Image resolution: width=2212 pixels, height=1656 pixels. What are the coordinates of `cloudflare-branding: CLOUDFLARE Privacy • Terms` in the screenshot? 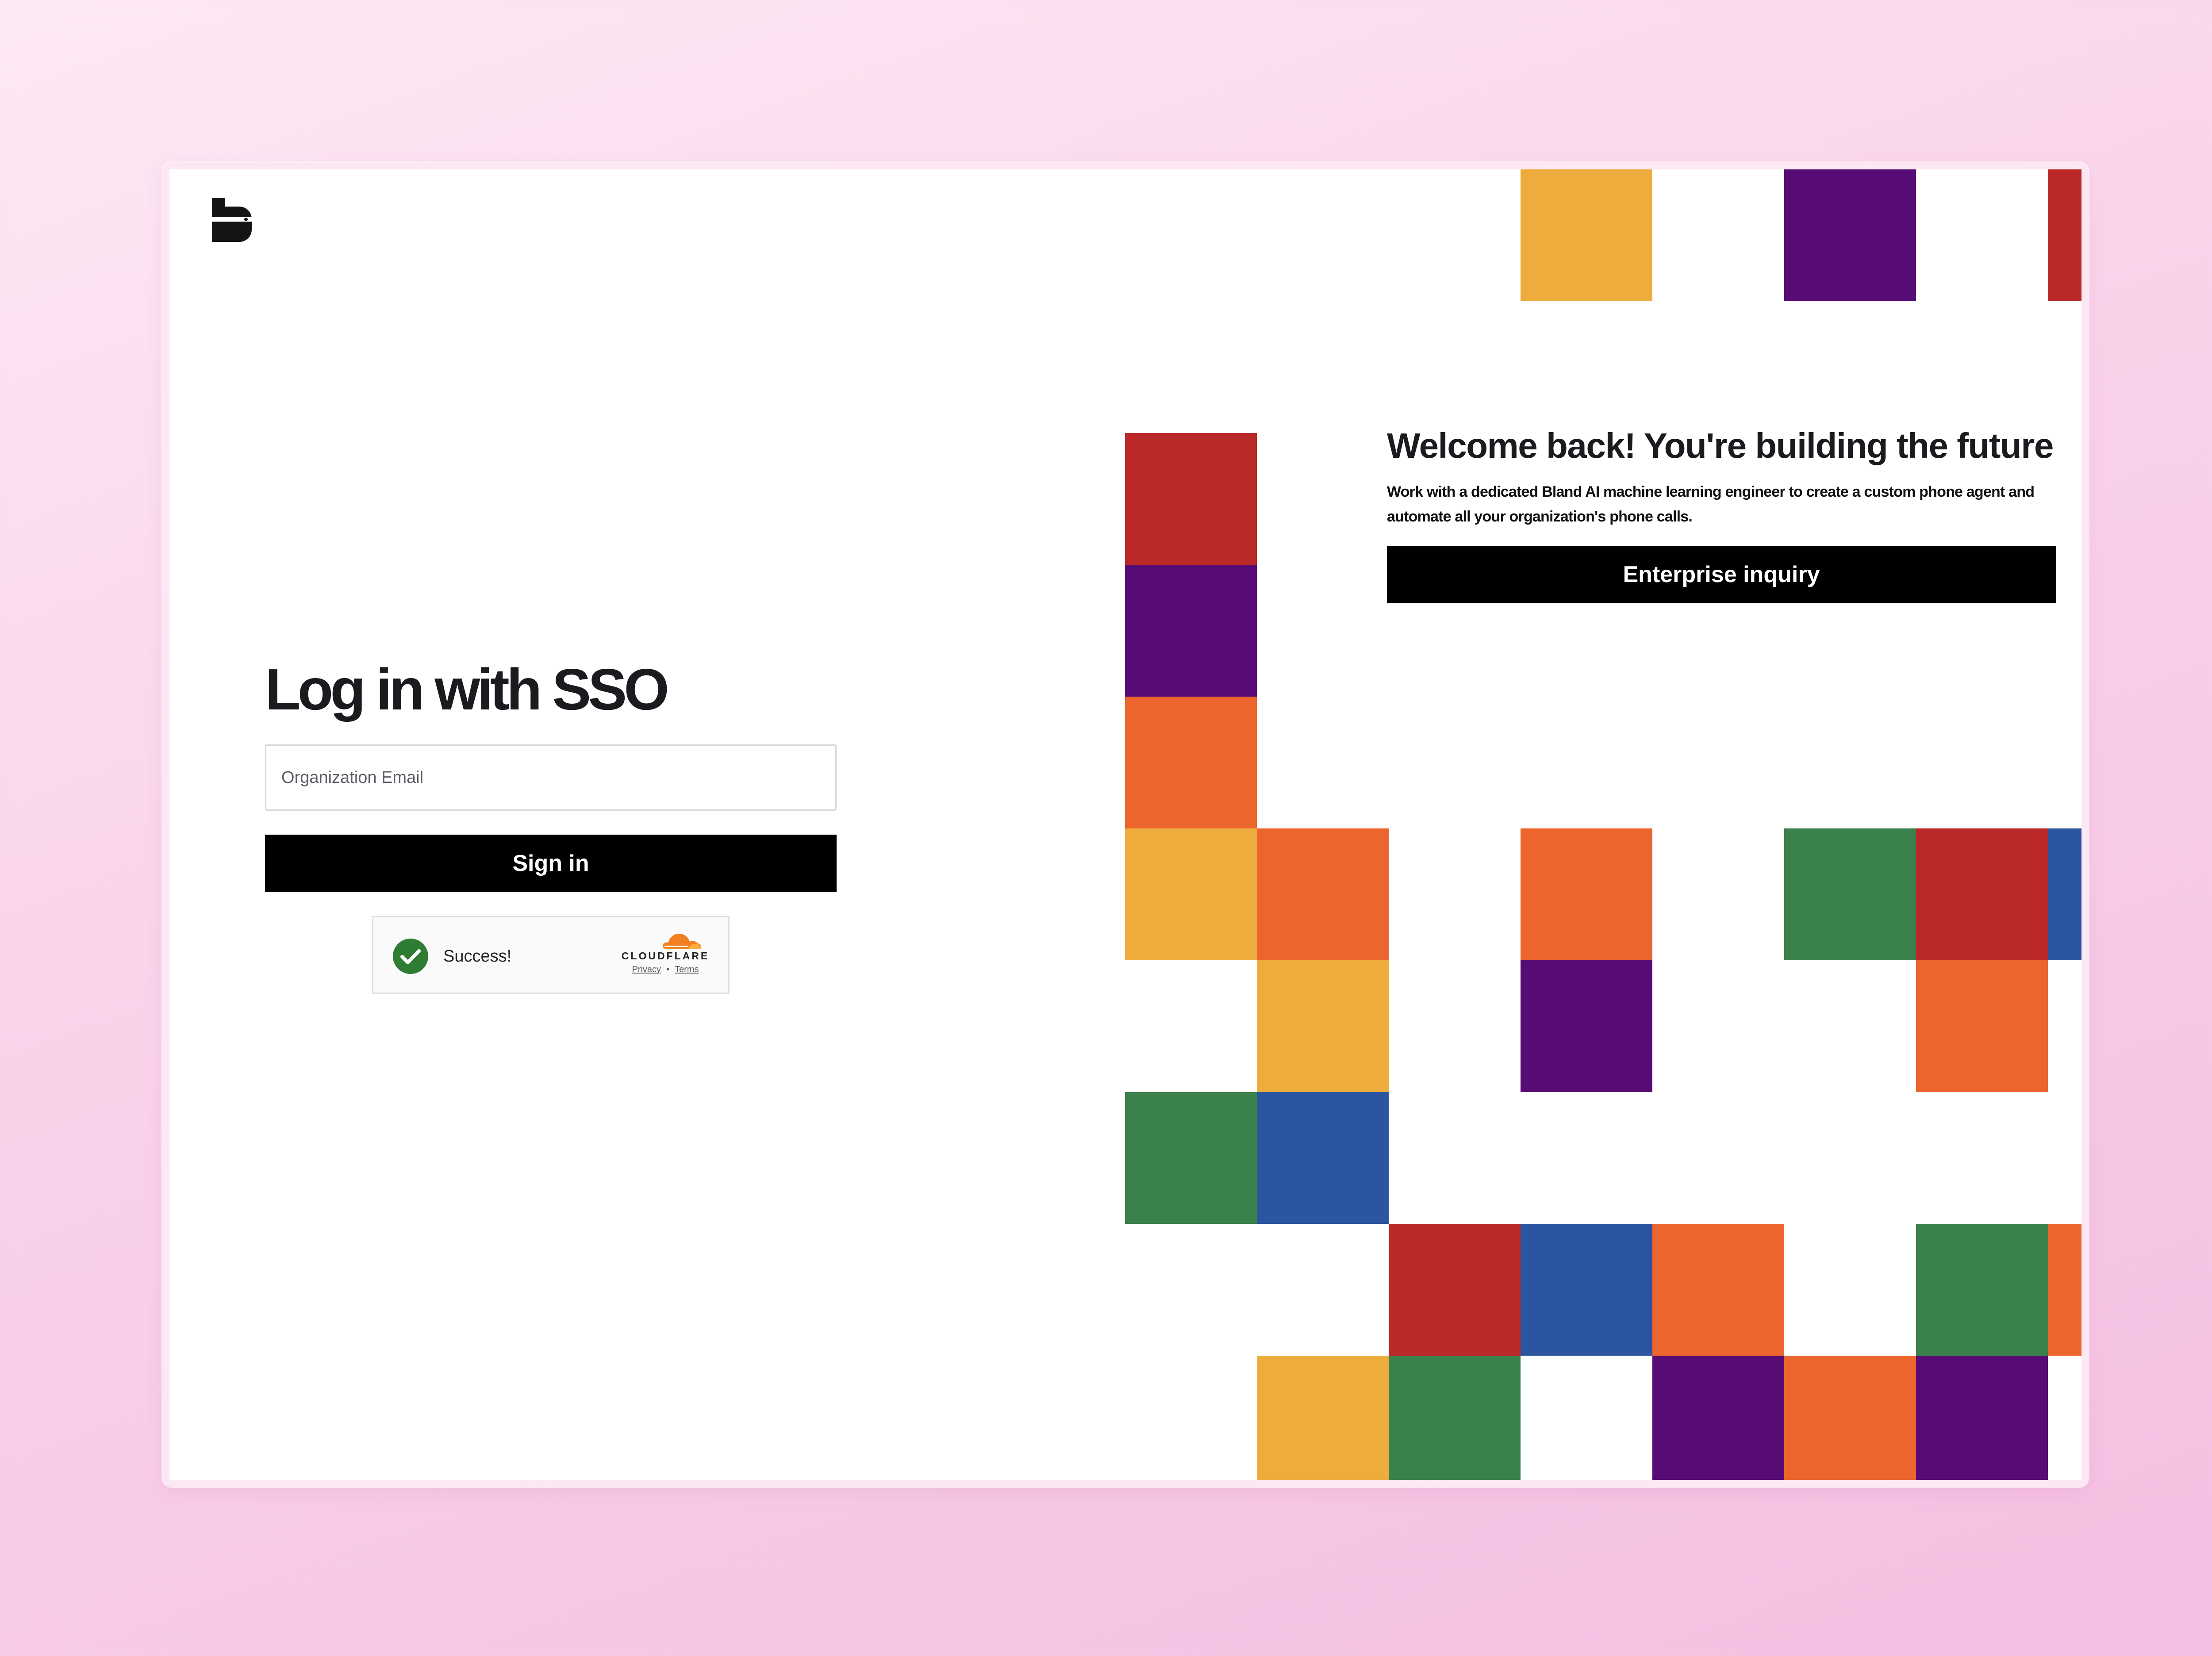 It's located at (666, 952).